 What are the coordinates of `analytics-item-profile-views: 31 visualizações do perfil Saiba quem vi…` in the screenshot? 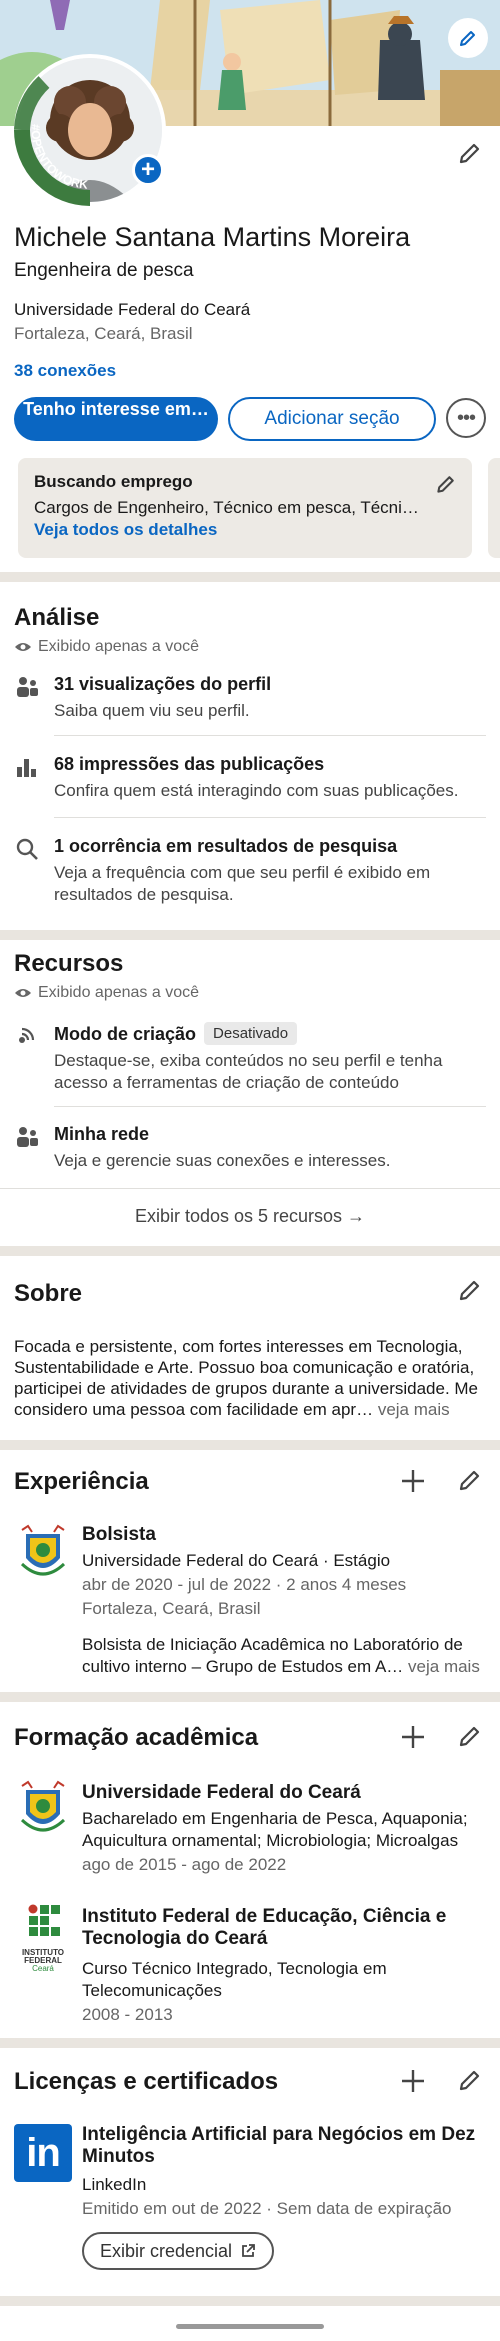 It's located at (250, 702).